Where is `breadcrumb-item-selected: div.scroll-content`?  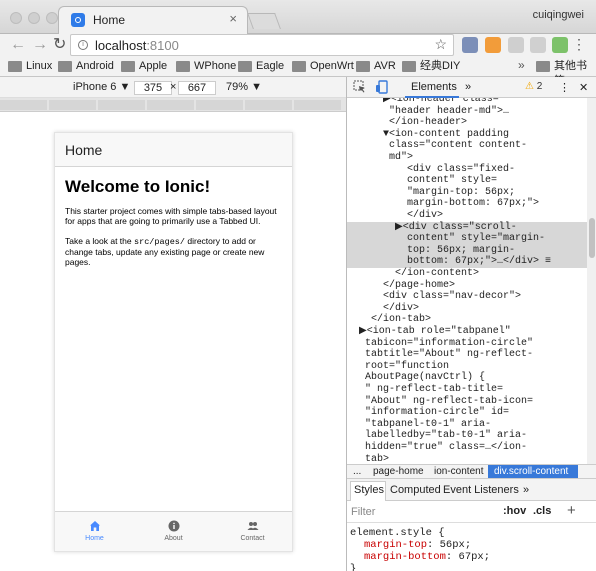 breadcrumb-item-selected: div.scroll-content is located at coordinates (533, 471).